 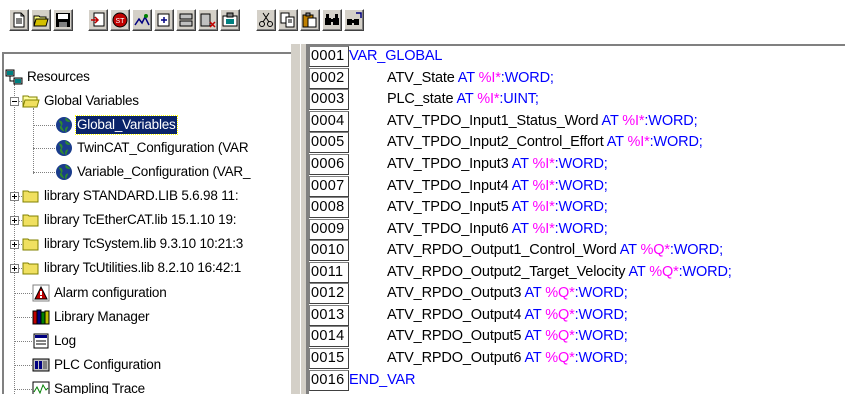 What do you see at coordinates (396, 56) in the screenshot?
I see `code-keyword: VAR_GLOBAL` at bounding box center [396, 56].